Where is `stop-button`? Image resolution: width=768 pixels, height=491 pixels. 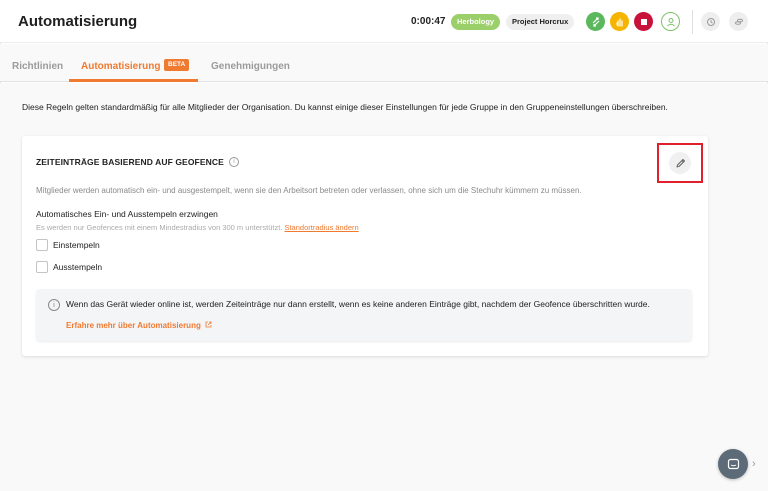 stop-button is located at coordinates (643, 21).